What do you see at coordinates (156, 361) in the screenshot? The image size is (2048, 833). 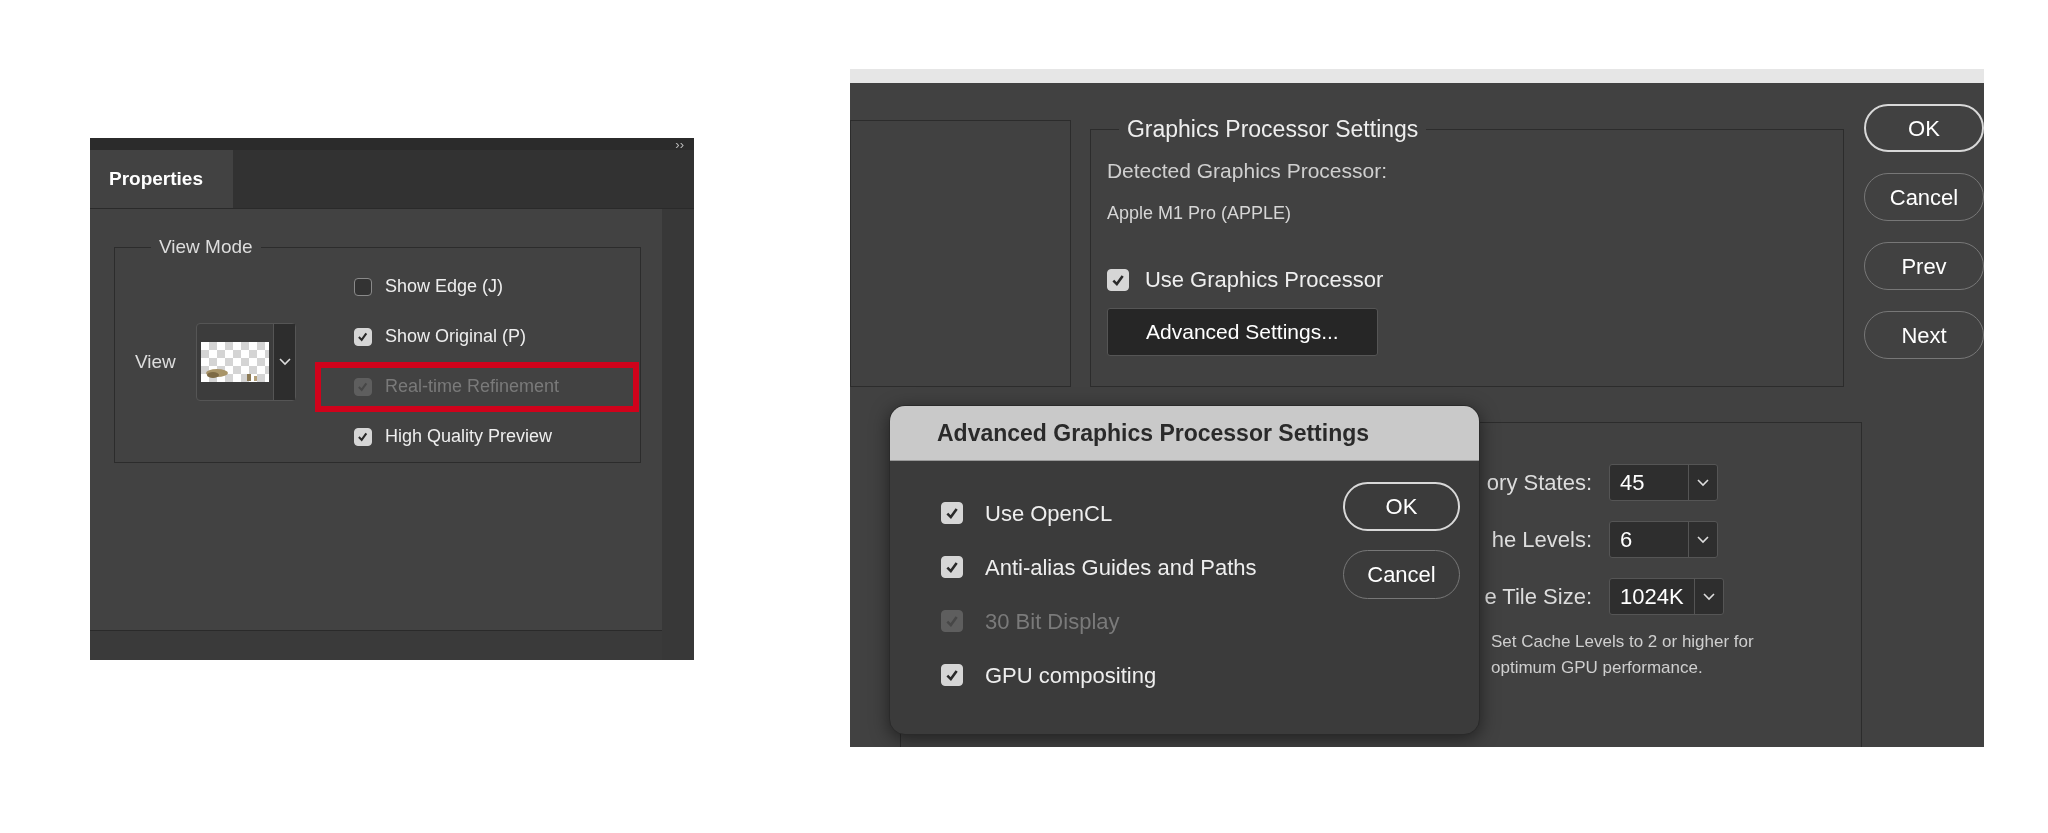 I see `view-label: View` at bounding box center [156, 361].